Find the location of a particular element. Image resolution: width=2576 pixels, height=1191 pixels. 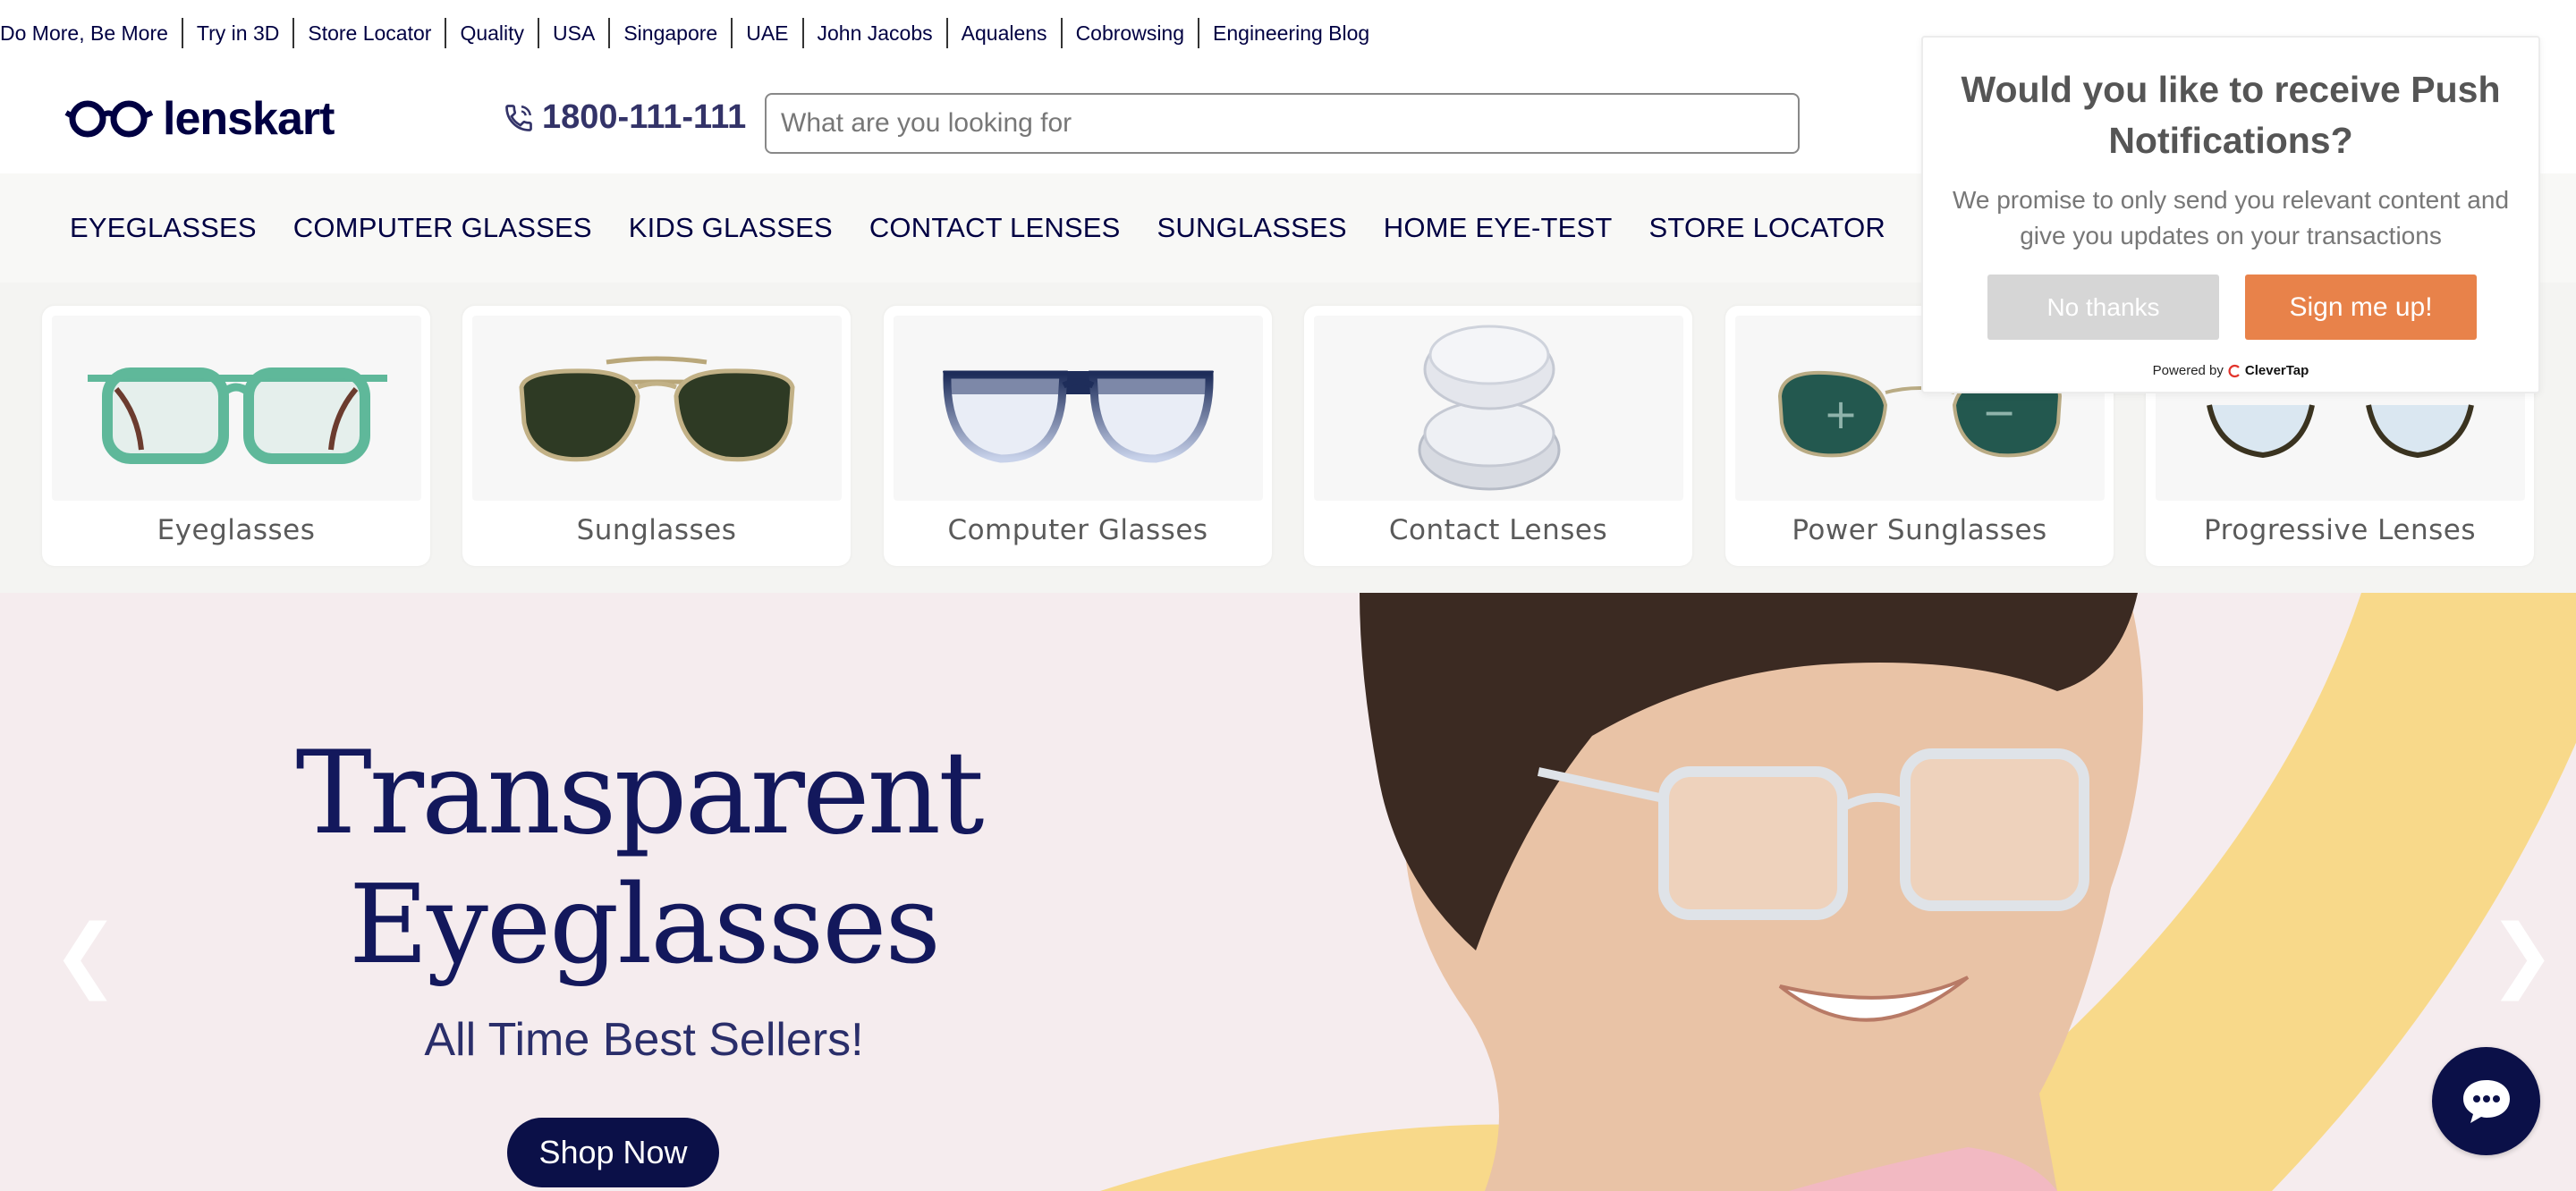

category-card-eyeglasses: Eyeglasses is located at coordinates (236, 436).